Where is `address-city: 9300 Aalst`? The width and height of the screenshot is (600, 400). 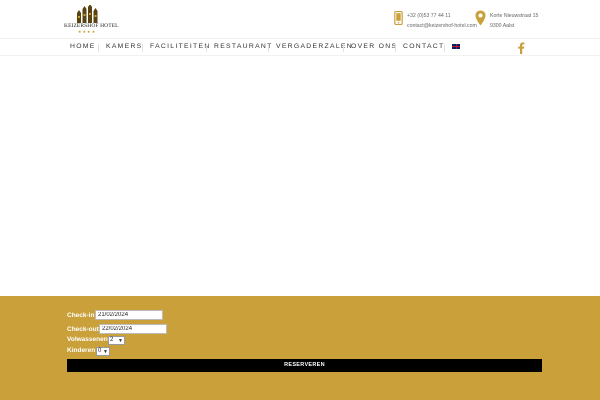 address-city: 9300 Aalst is located at coordinates (502, 26).